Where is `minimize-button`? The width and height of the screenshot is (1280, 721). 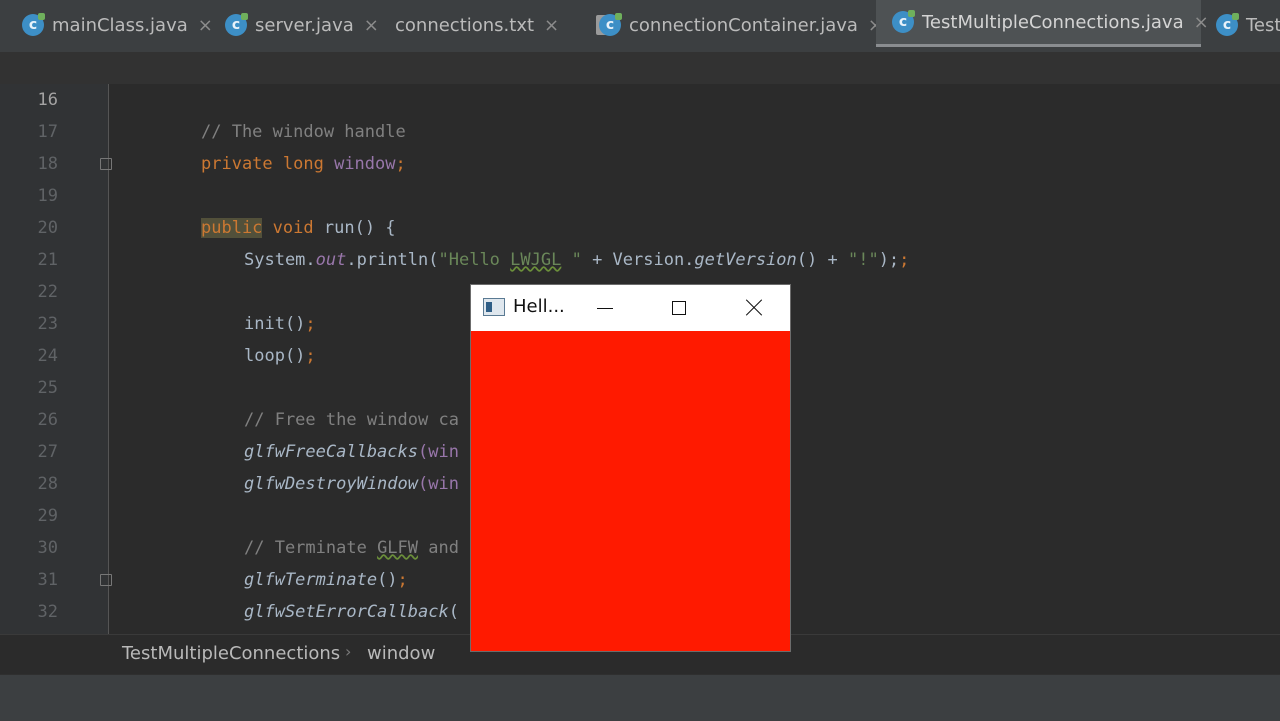 minimize-button is located at coordinates (605, 308).